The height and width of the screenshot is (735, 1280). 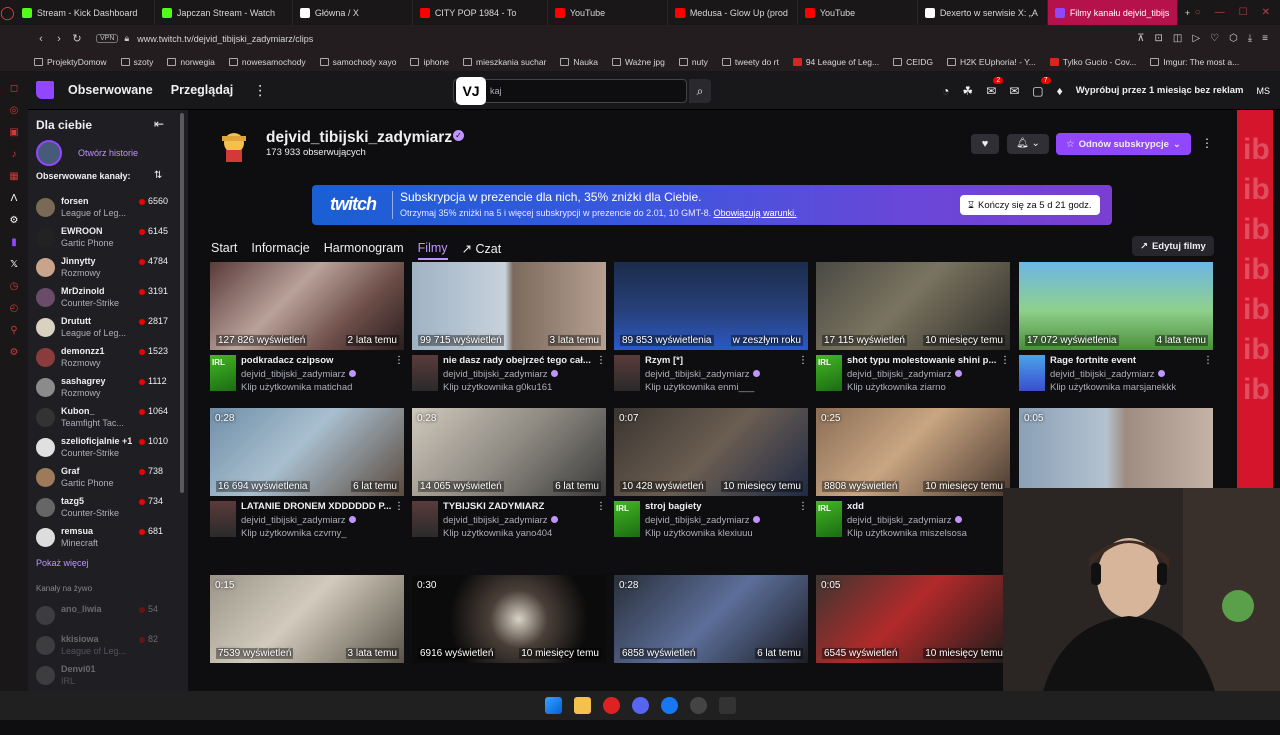 What do you see at coordinates (191, 62) in the screenshot?
I see `bookmark-item: norwegia` at bounding box center [191, 62].